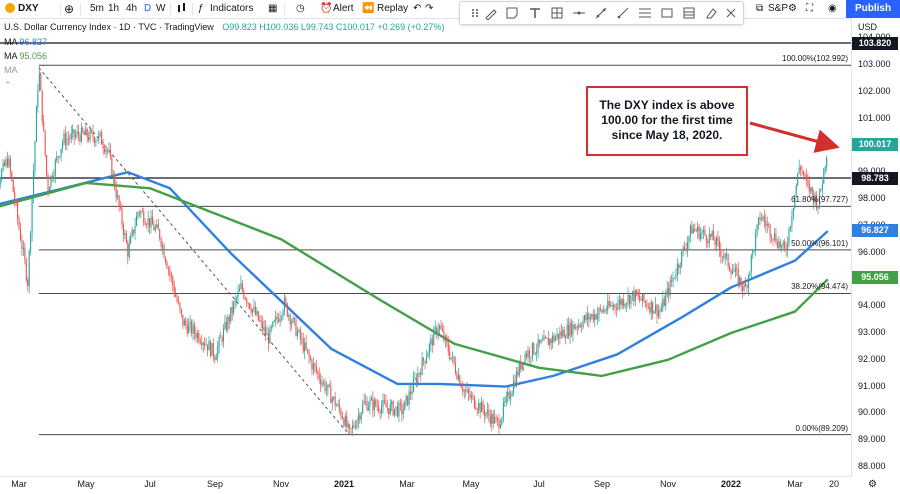 Image resolution: width=900 pixels, height=494 pixels. What do you see at coordinates (182, 9) in the screenshot?
I see `chart-type-icon` at bounding box center [182, 9].